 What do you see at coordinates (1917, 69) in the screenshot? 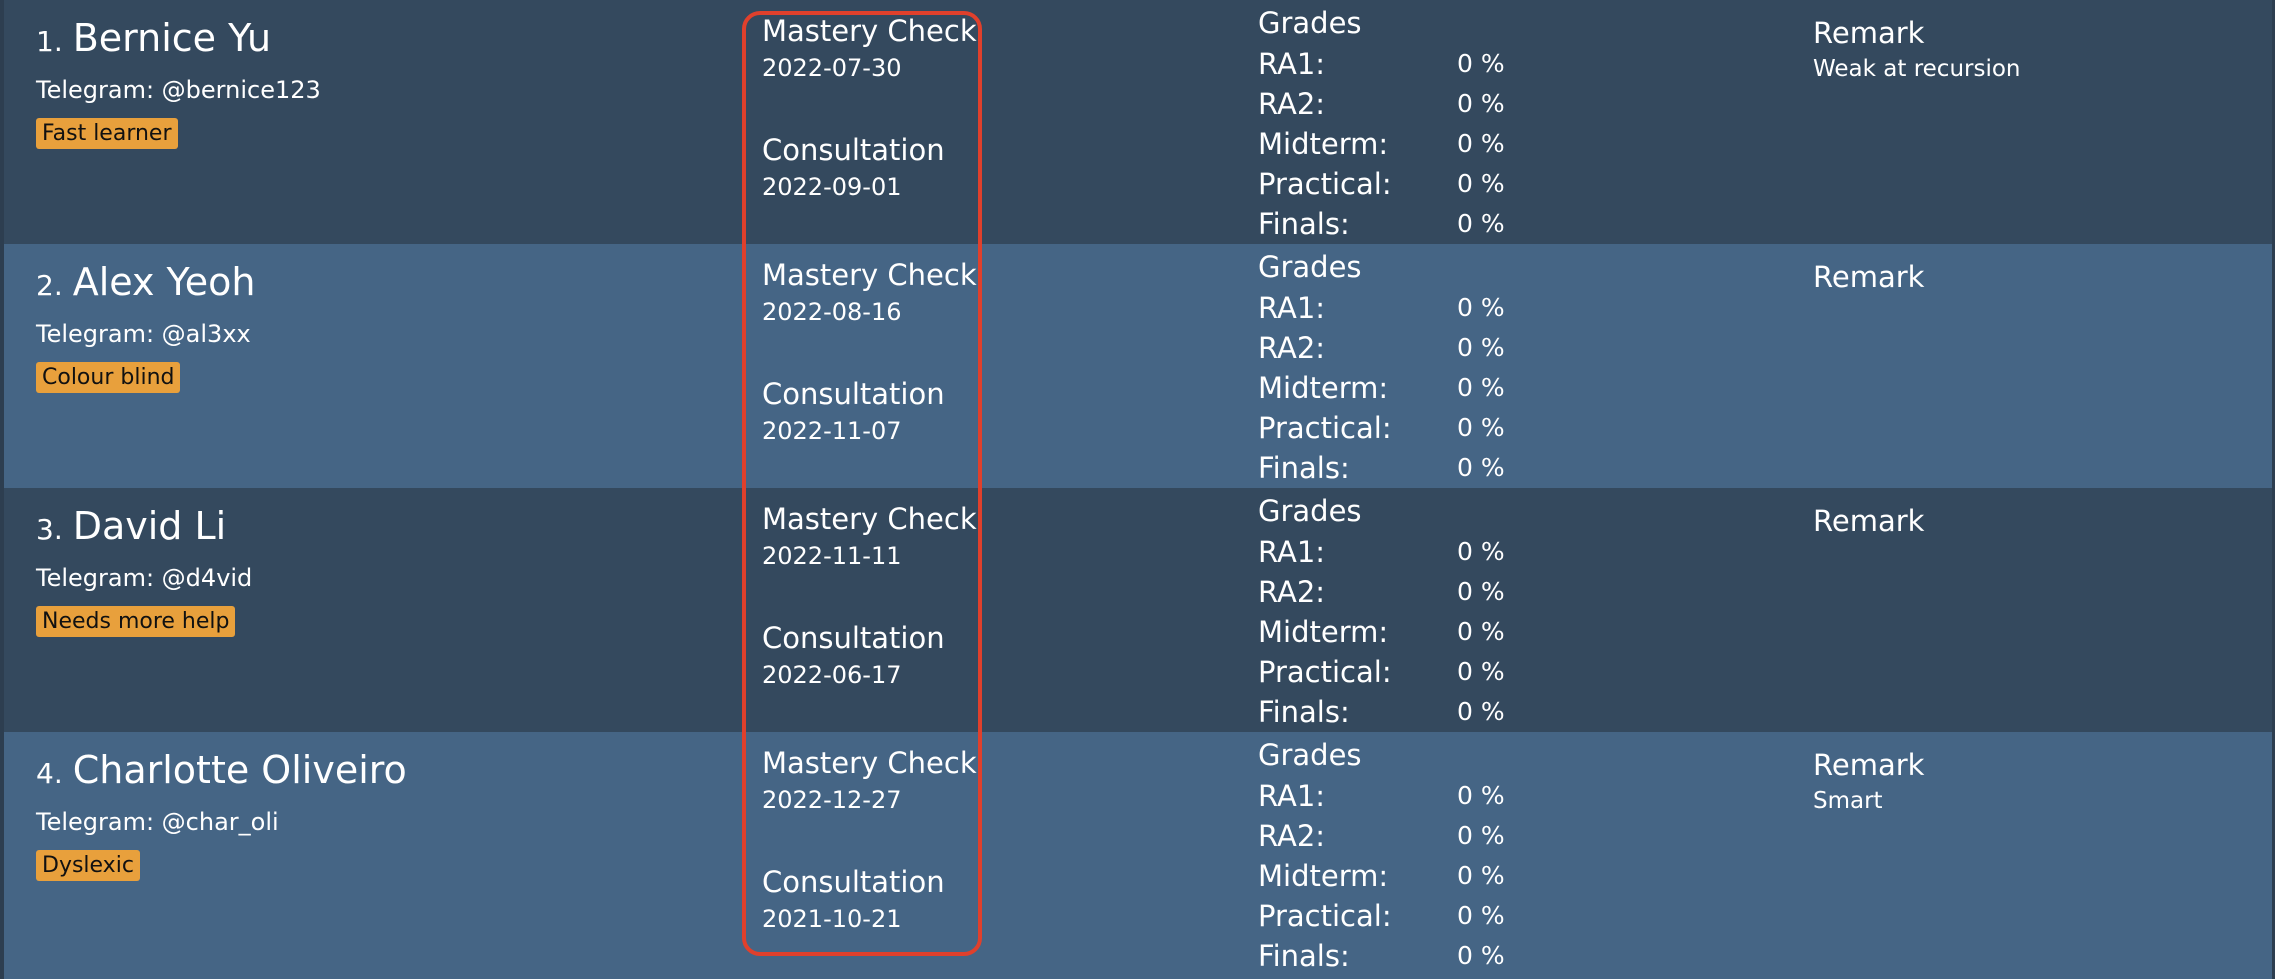
I see `remark-text: Weak at recursion` at bounding box center [1917, 69].